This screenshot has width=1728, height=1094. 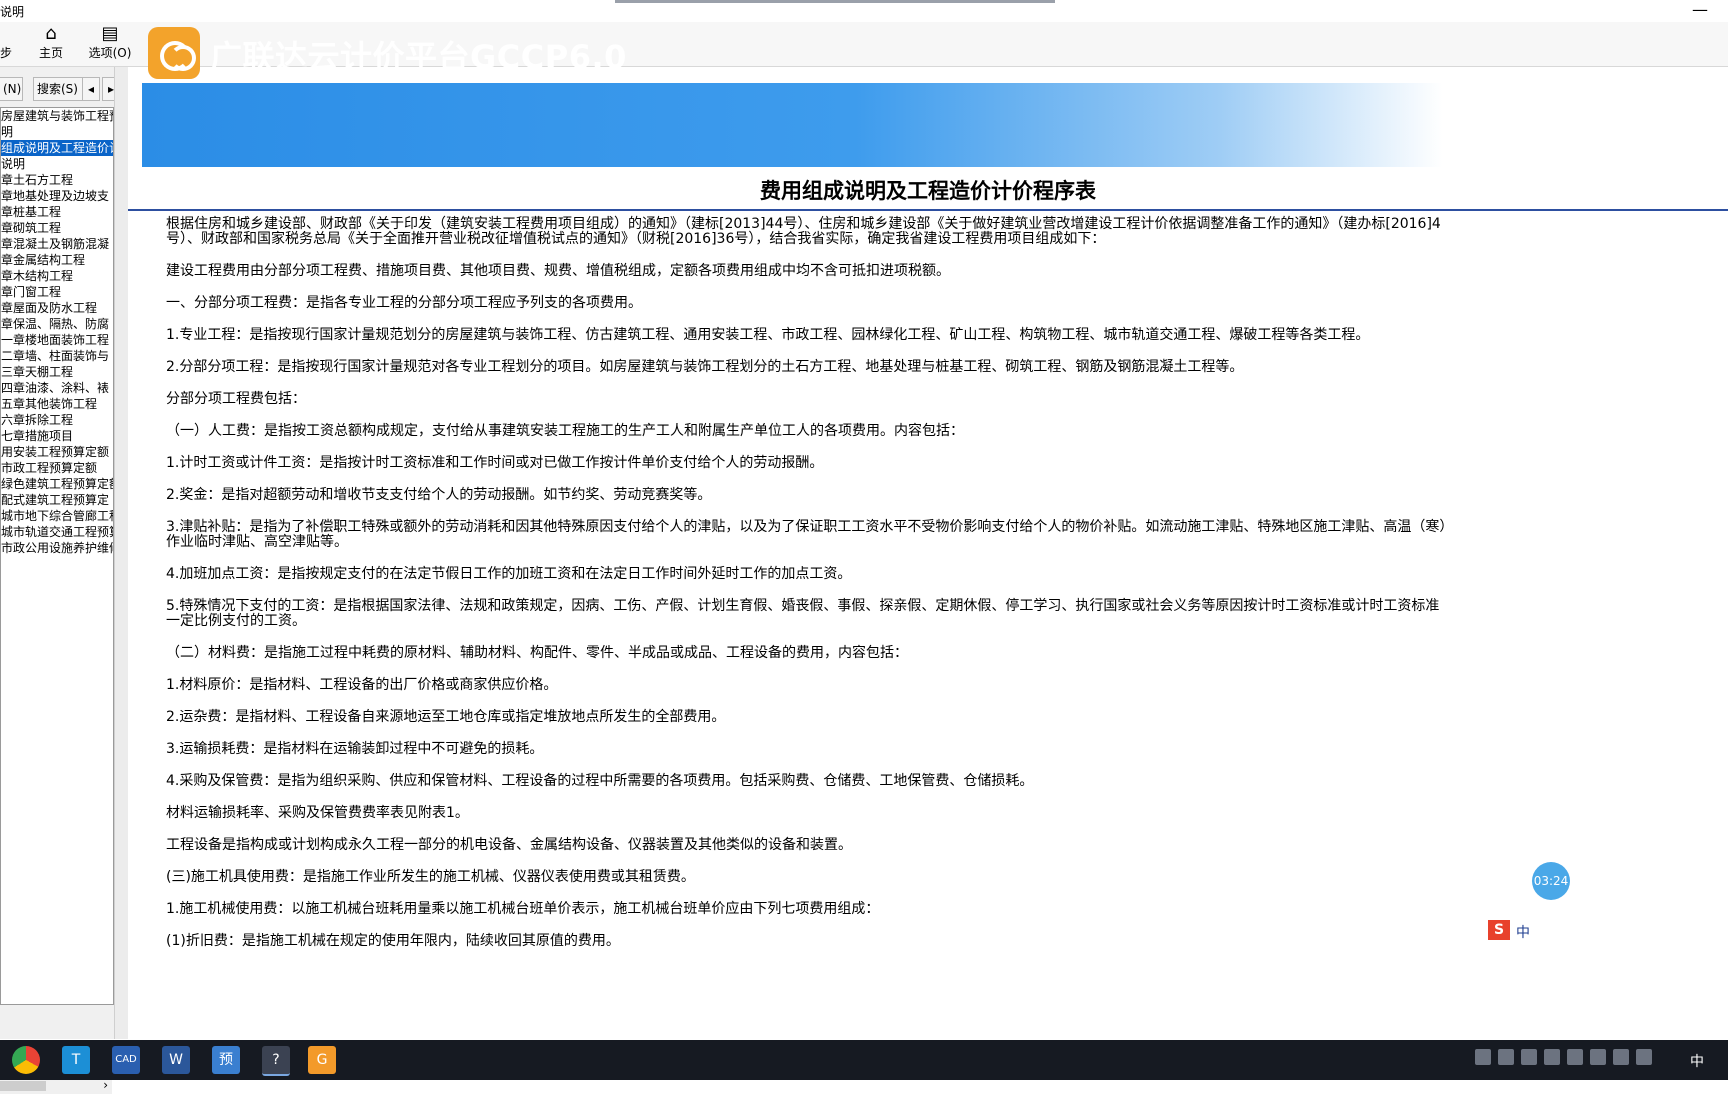 What do you see at coordinates (57, 244) in the screenshot?
I see `tree-item: 章混凝土及钢筋混凝` at bounding box center [57, 244].